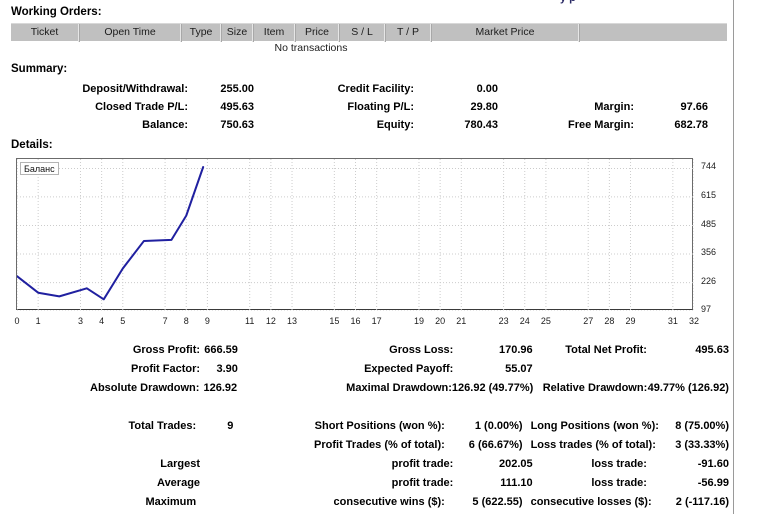 The image size is (758, 514). What do you see at coordinates (694, 107) in the screenshot?
I see `summary-value: 97.66` at bounding box center [694, 107].